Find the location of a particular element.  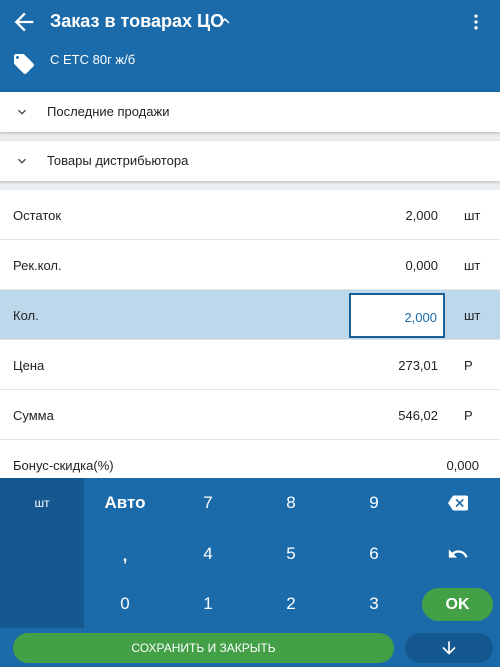

save-and-close-button: СОХРАНИТЬ И ЗАКРЫТЬ is located at coordinates (203, 648).